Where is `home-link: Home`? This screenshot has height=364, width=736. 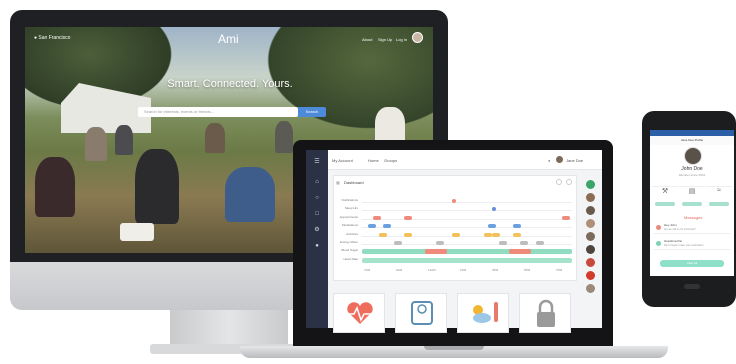
home-link: Home is located at coordinates (373, 160).